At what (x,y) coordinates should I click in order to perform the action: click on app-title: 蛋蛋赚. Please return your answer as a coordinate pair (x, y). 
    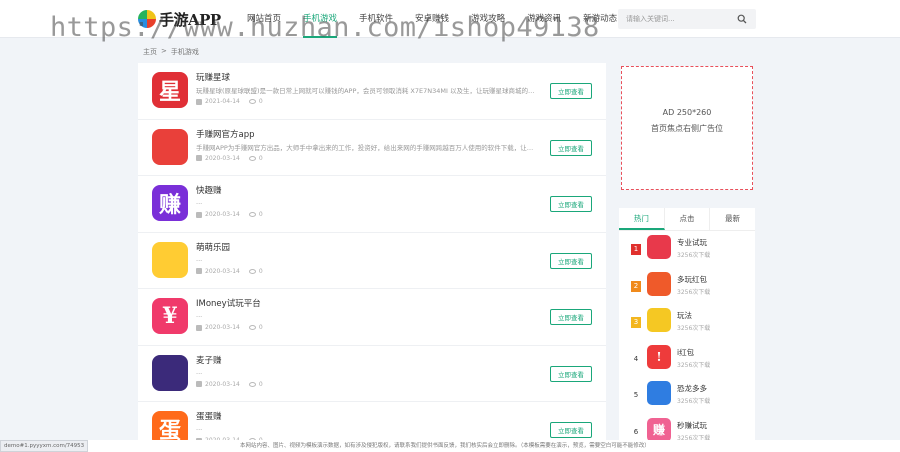
    Looking at the image, I should click on (209, 416).